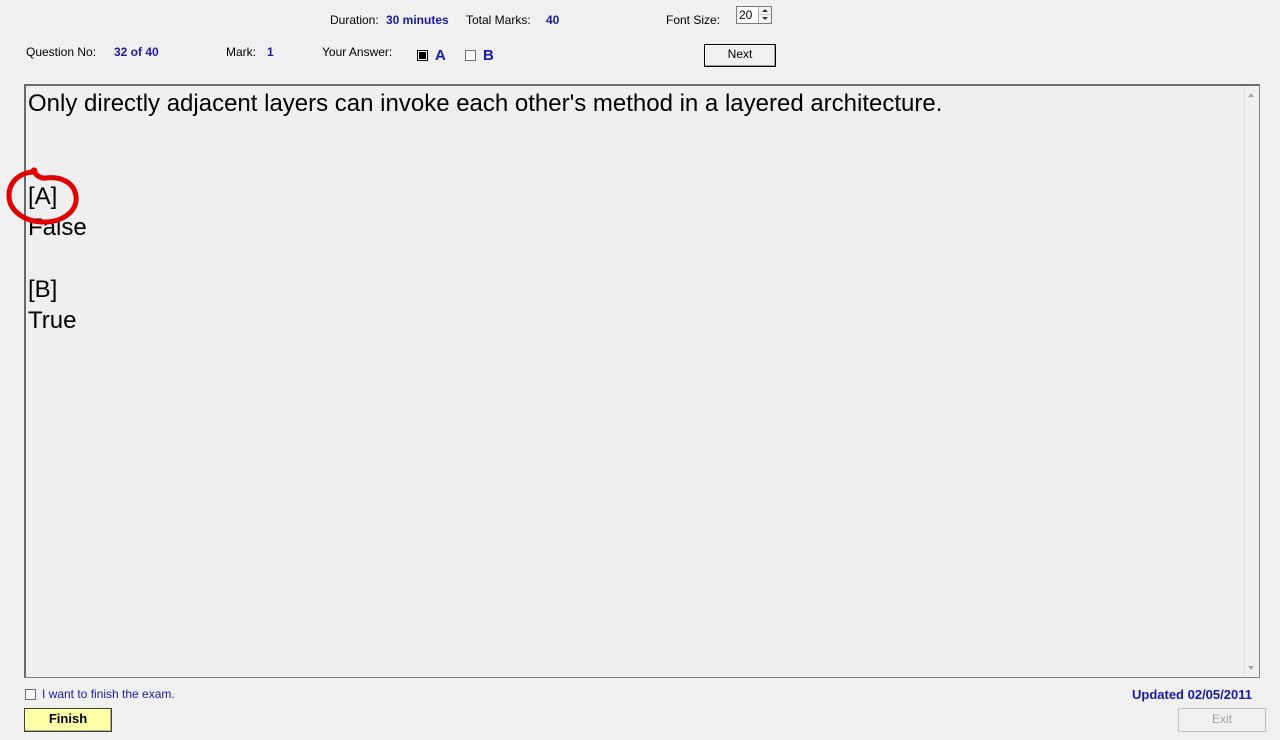  Describe the element at coordinates (68, 720) in the screenshot. I see `finish-button: Finish` at that location.